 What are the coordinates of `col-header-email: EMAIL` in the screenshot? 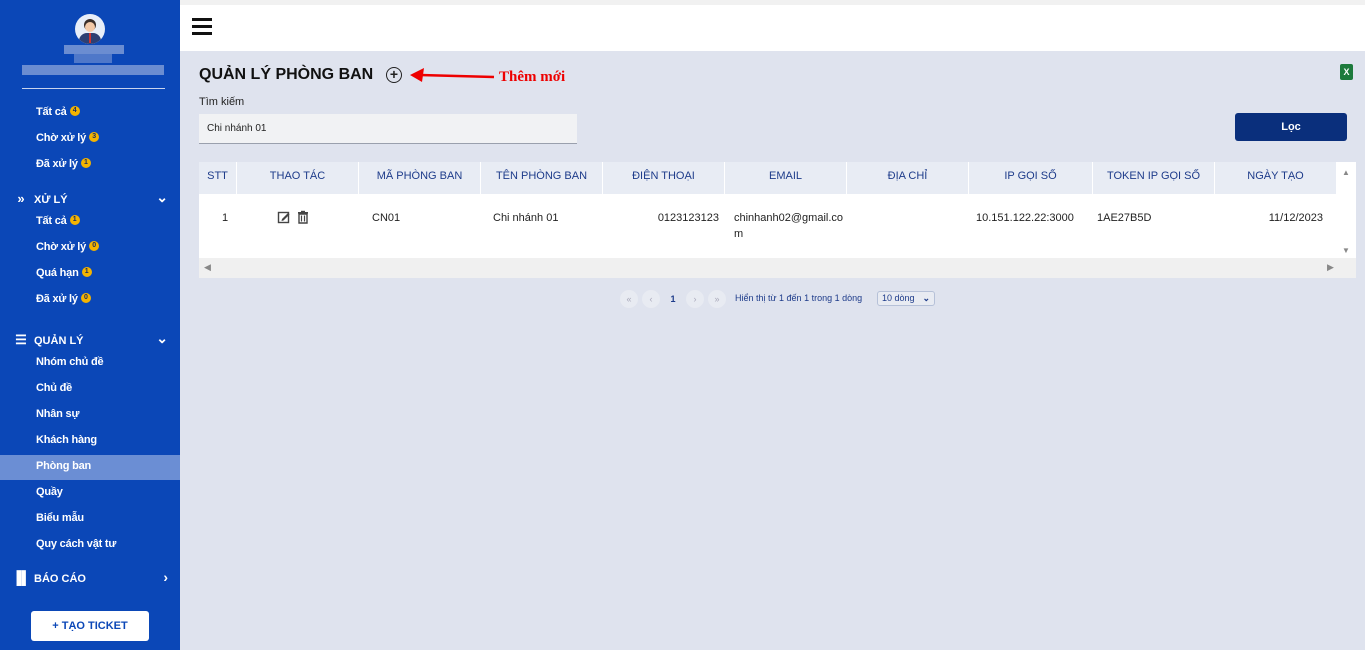 It's located at (786, 178).